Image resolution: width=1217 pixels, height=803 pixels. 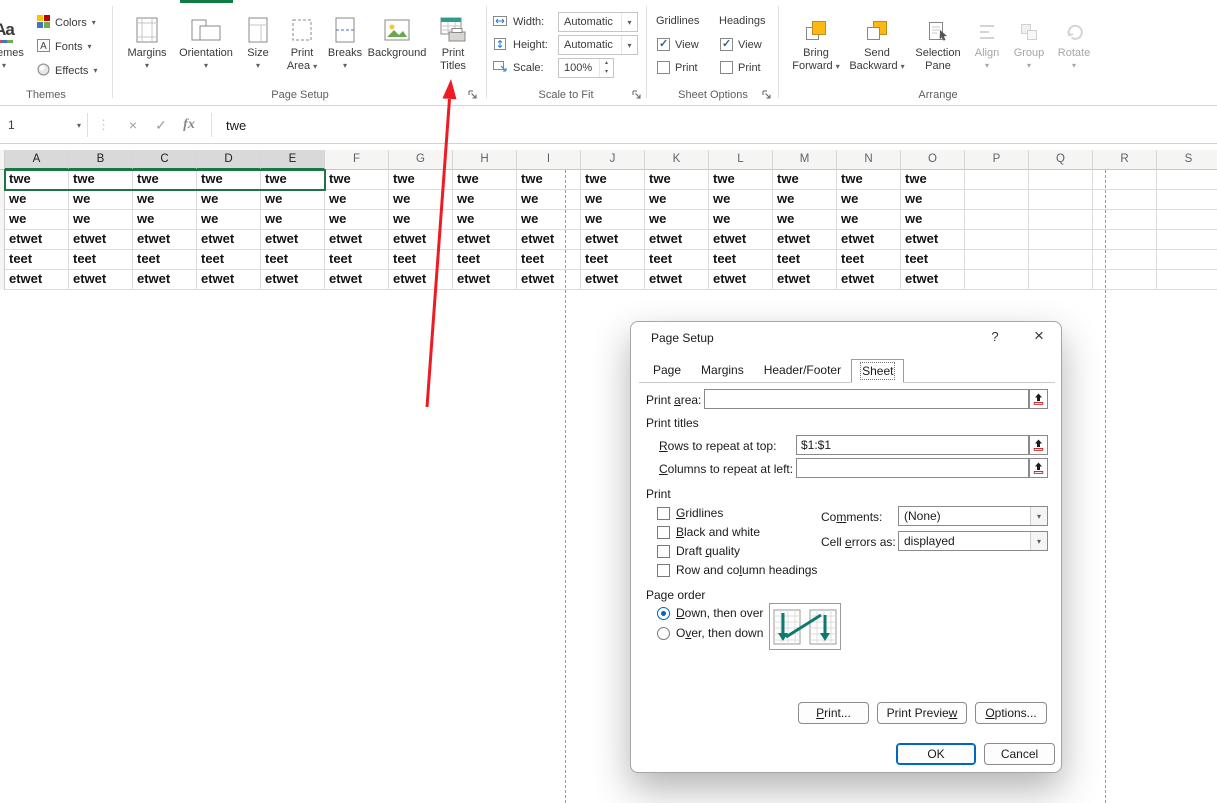 What do you see at coordinates (973, 541) in the screenshot?
I see `cell-errors-select: displayed ▾` at bounding box center [973, 541].